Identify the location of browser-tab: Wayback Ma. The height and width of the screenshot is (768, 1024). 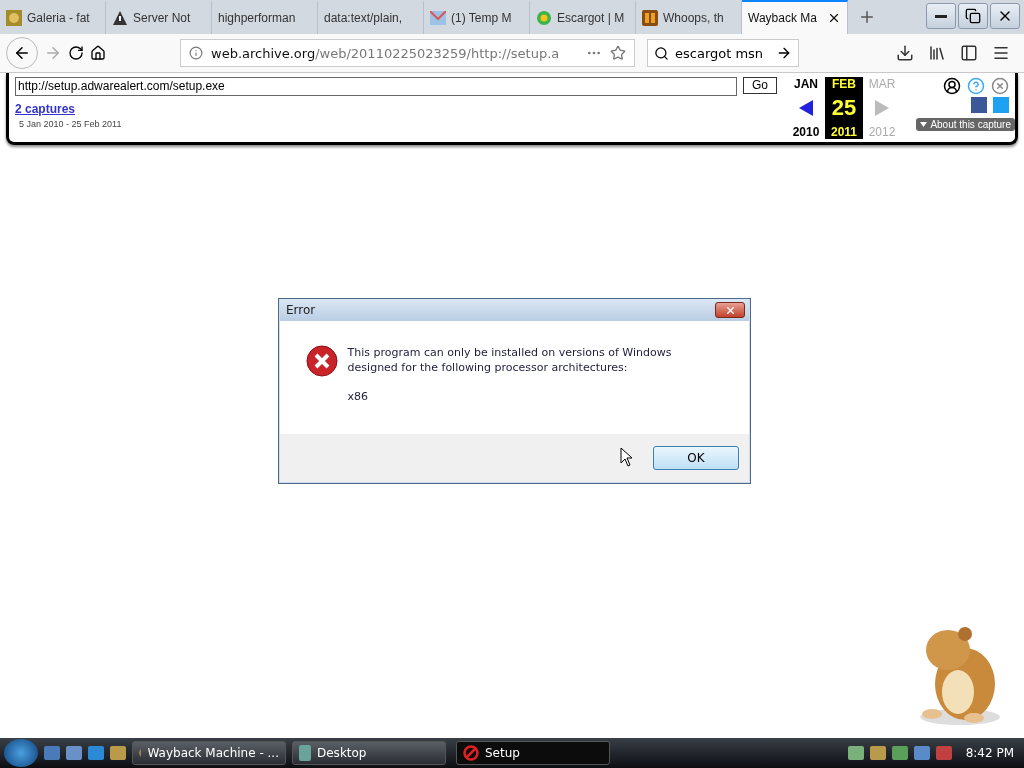
(795, 17).